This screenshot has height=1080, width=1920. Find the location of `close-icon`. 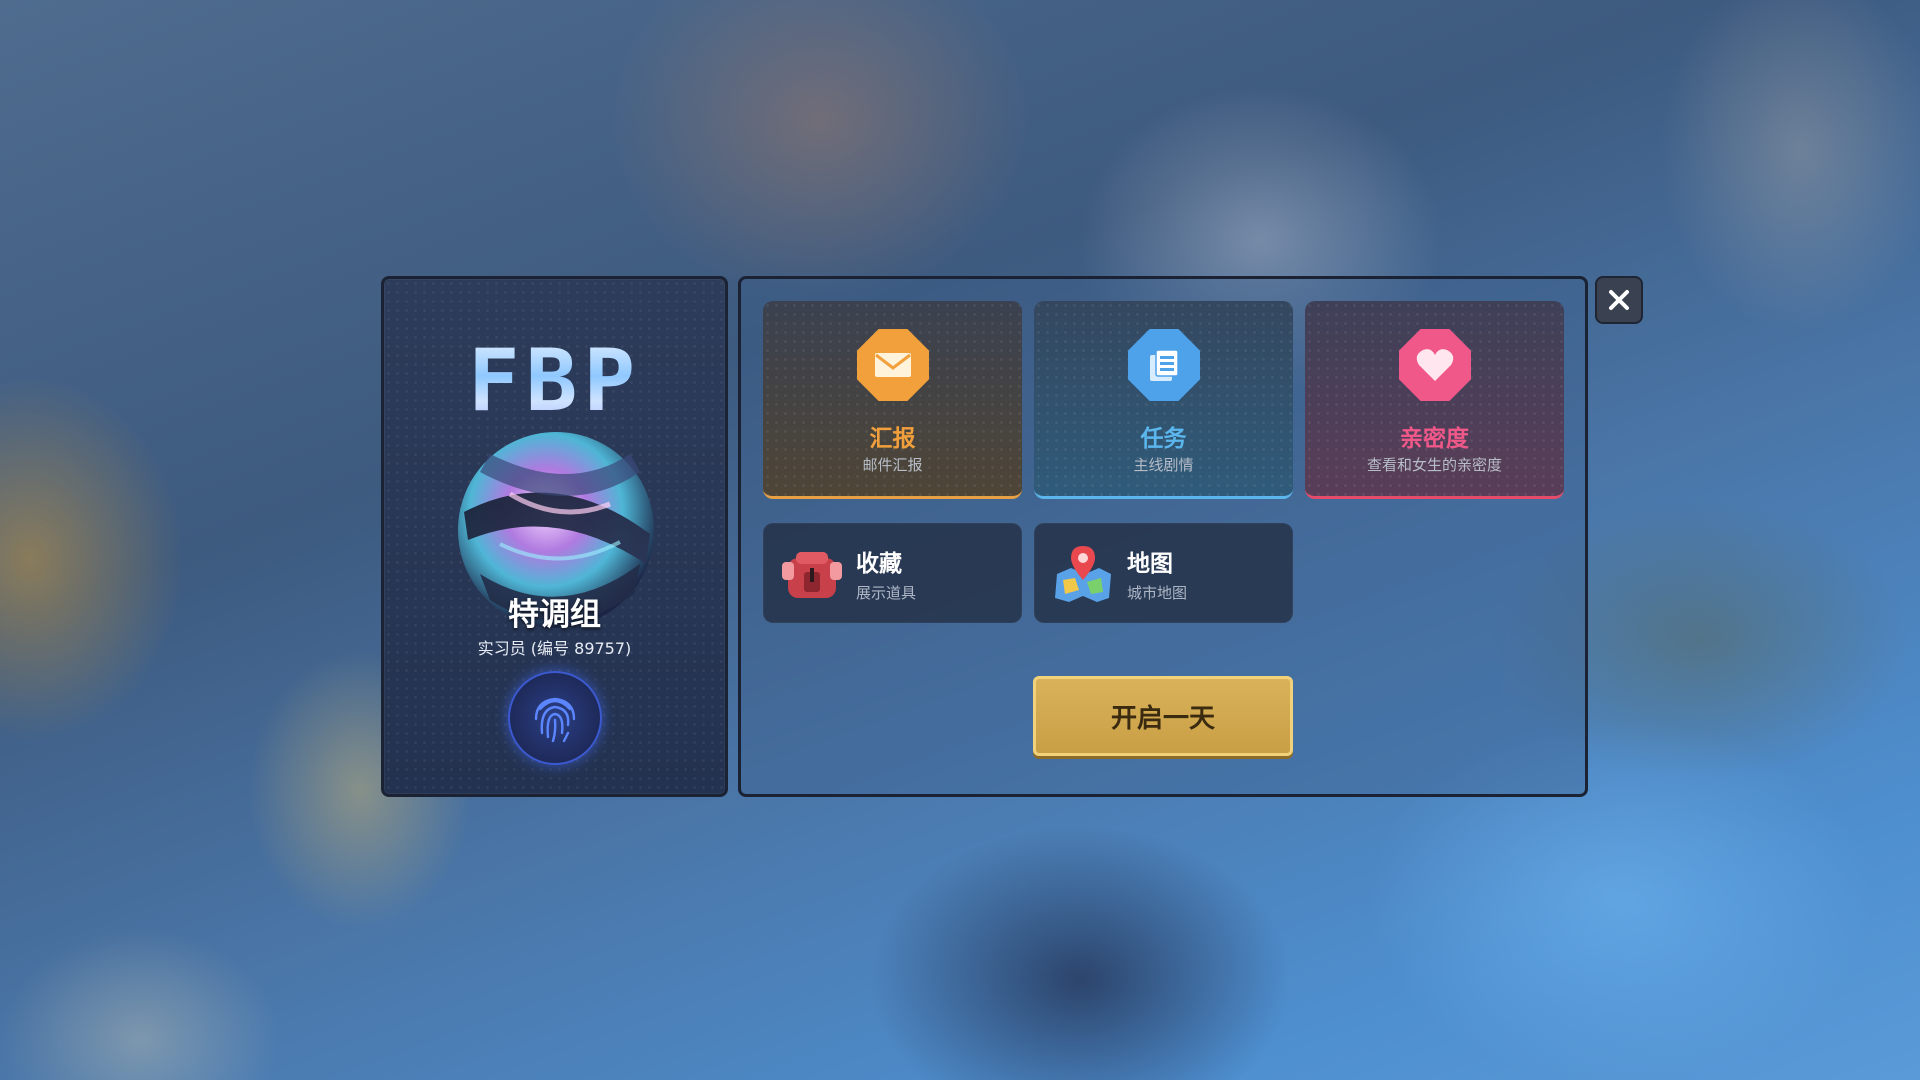

close-icon is located at coordinates (1619, 300).